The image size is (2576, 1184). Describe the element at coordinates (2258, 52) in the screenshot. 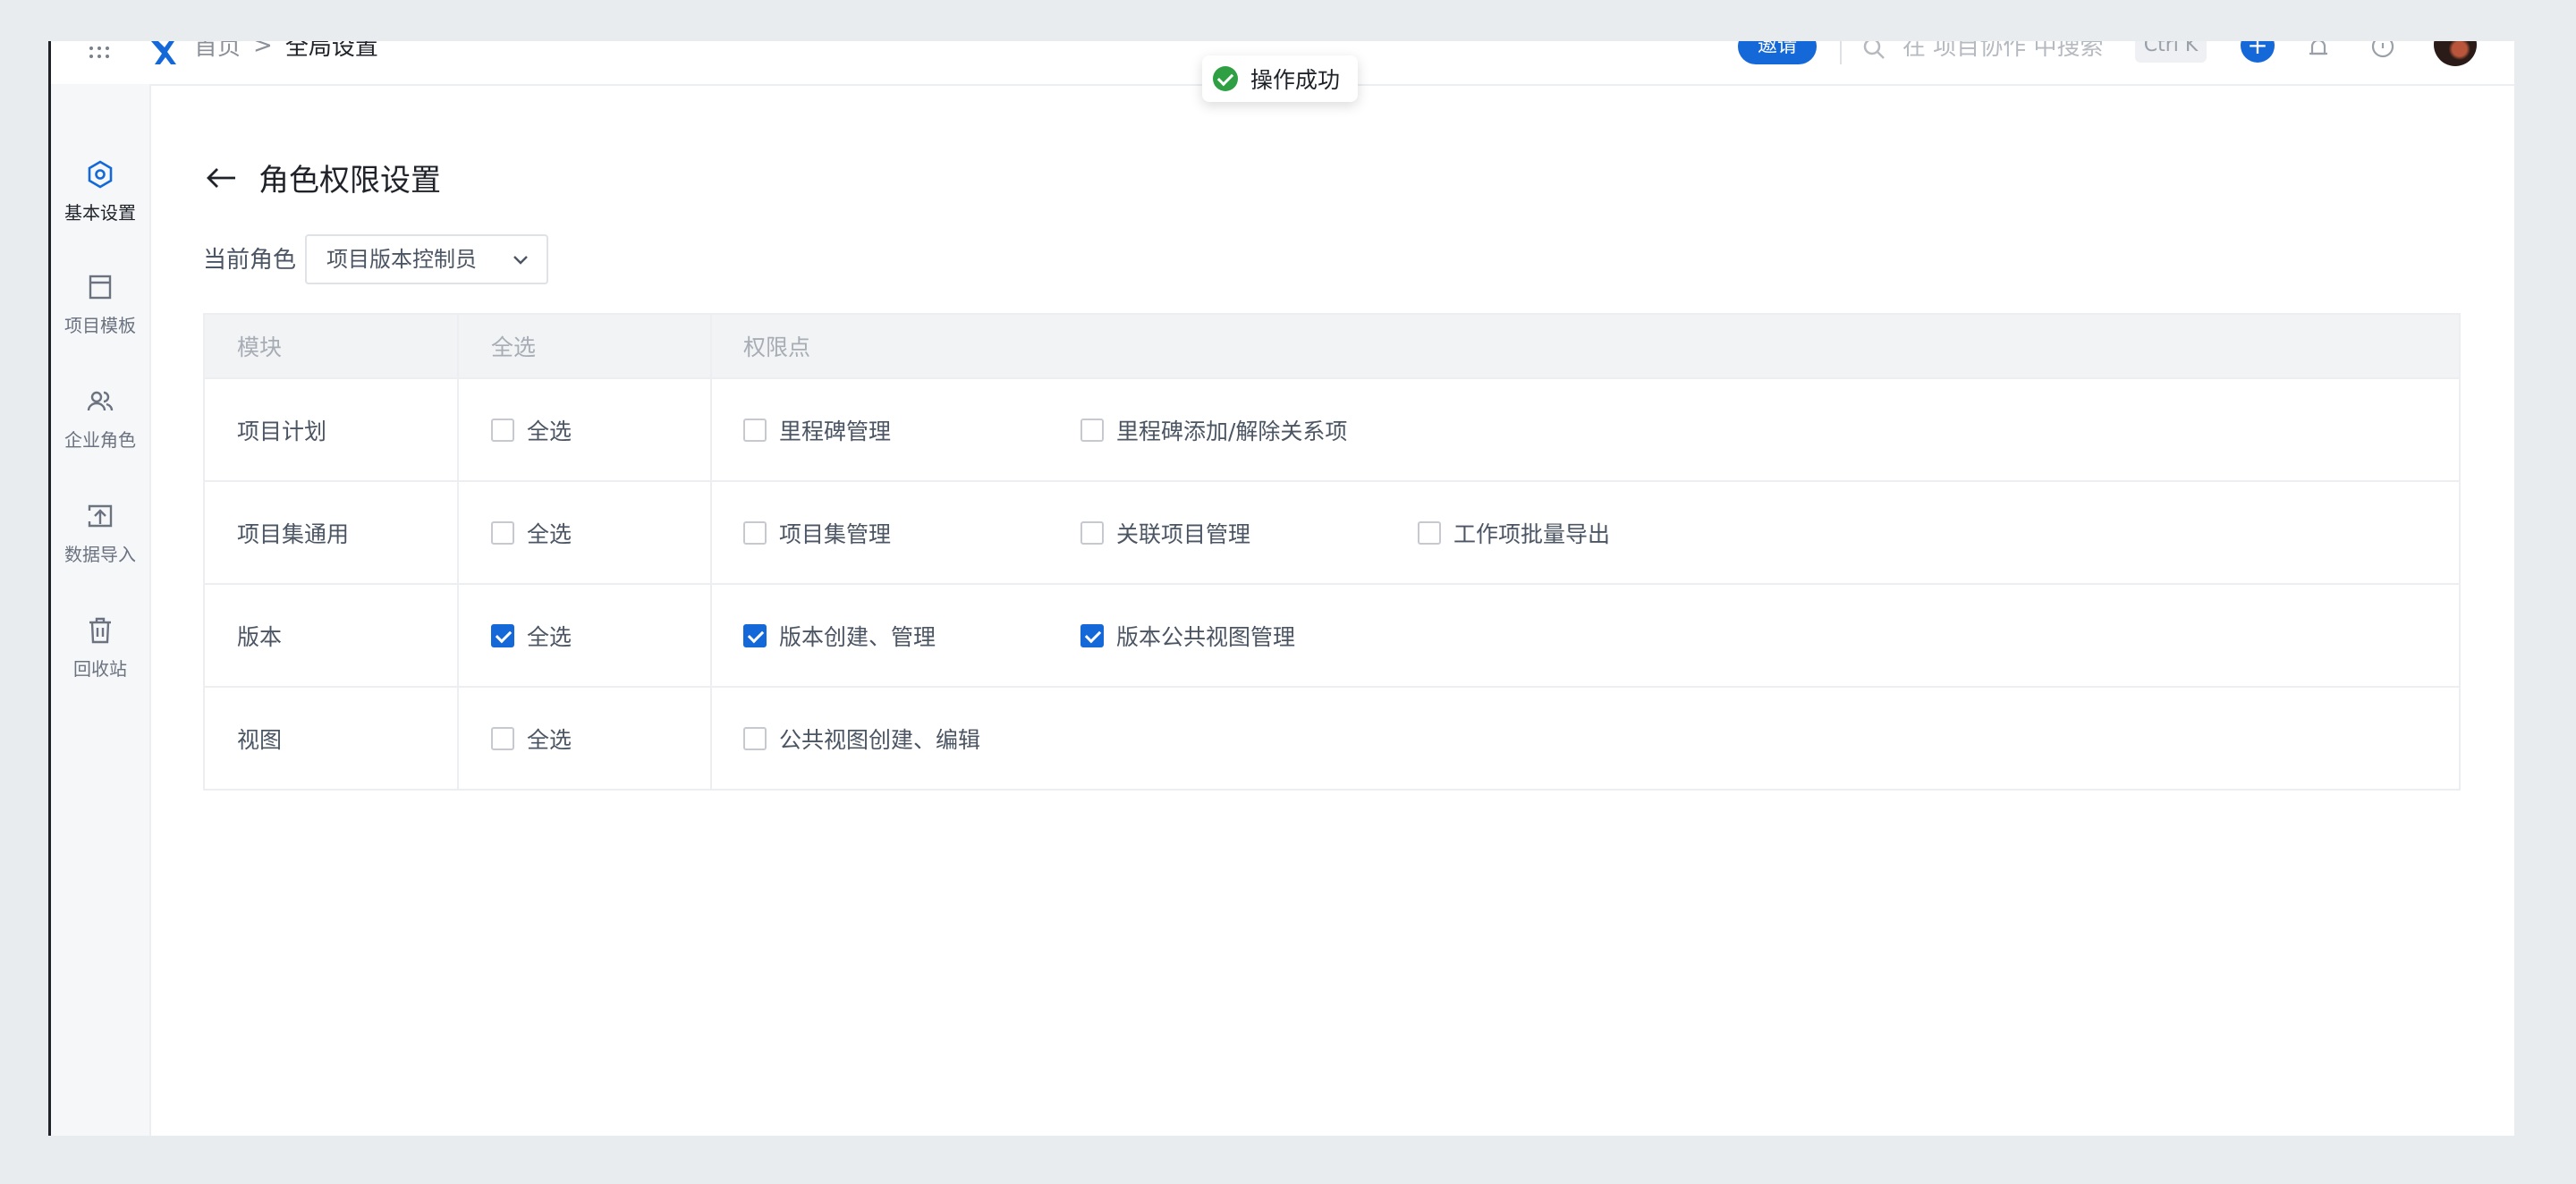

I see `create-button: +` at that location.